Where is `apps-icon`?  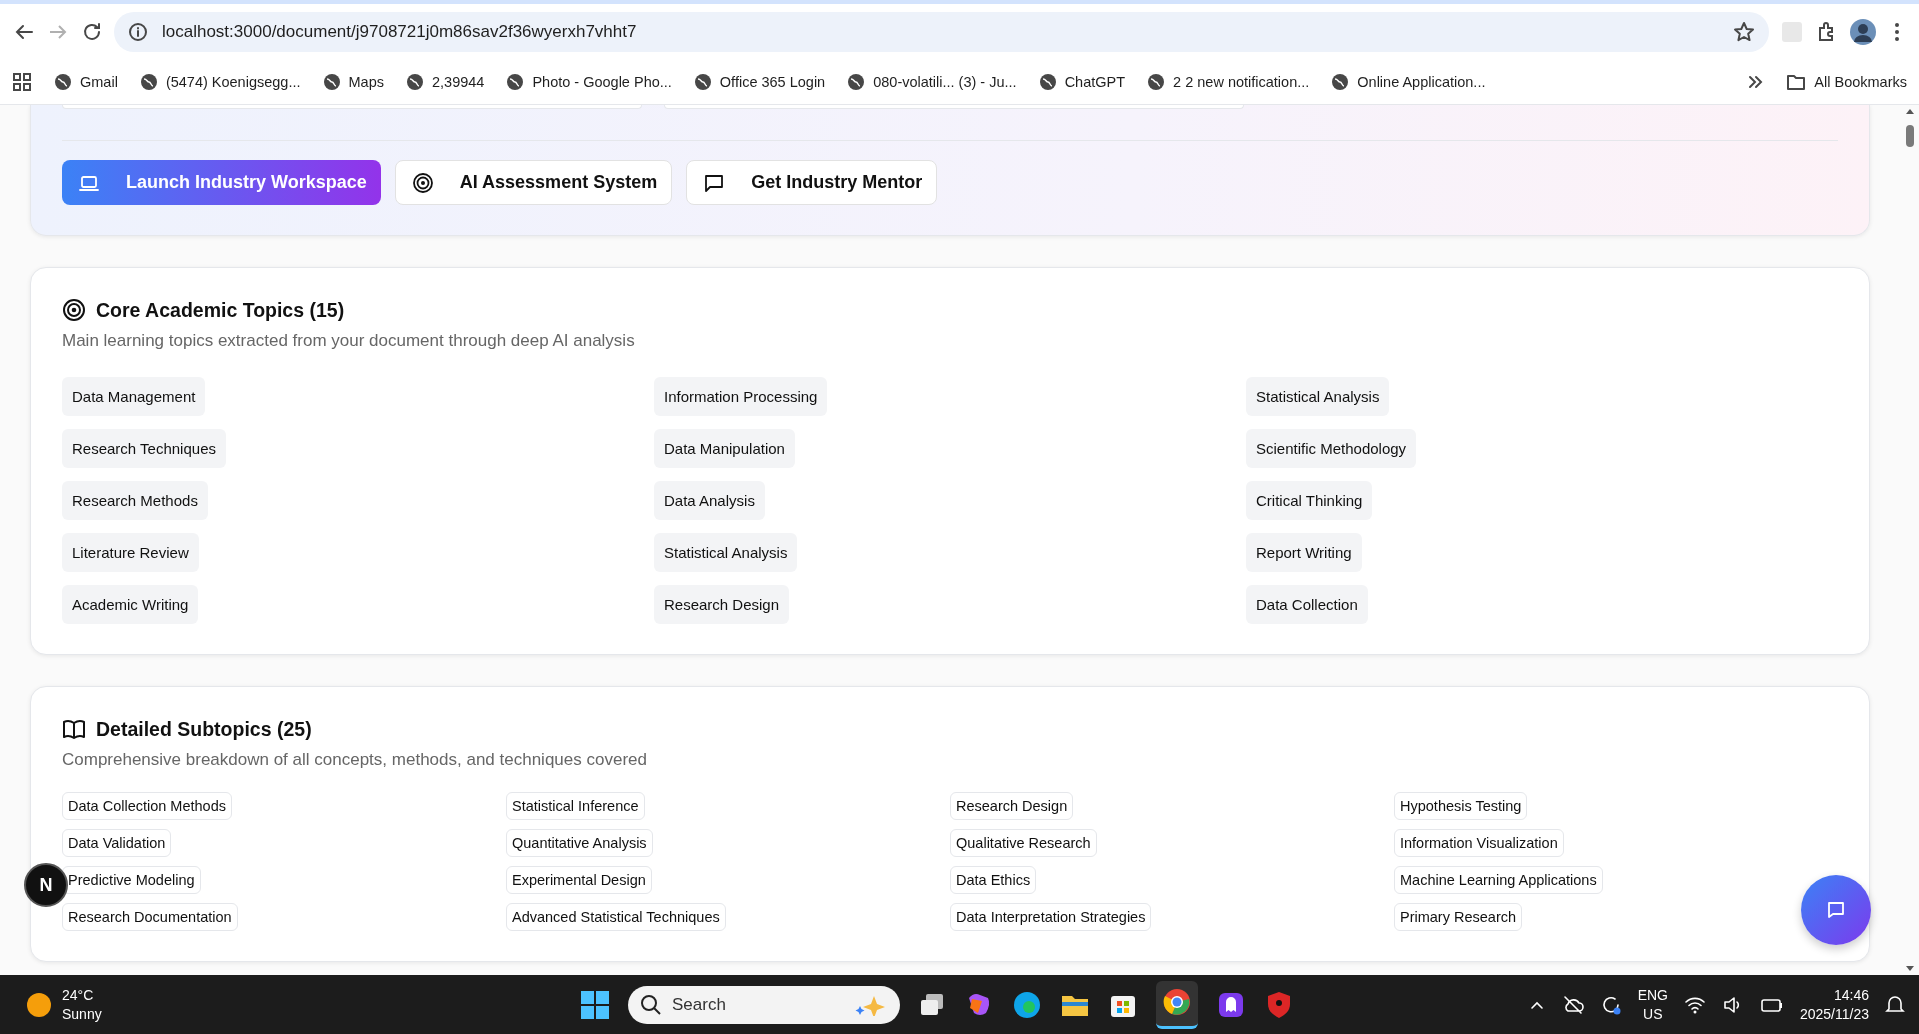
apps-icon is located at coordinates (22, 82).